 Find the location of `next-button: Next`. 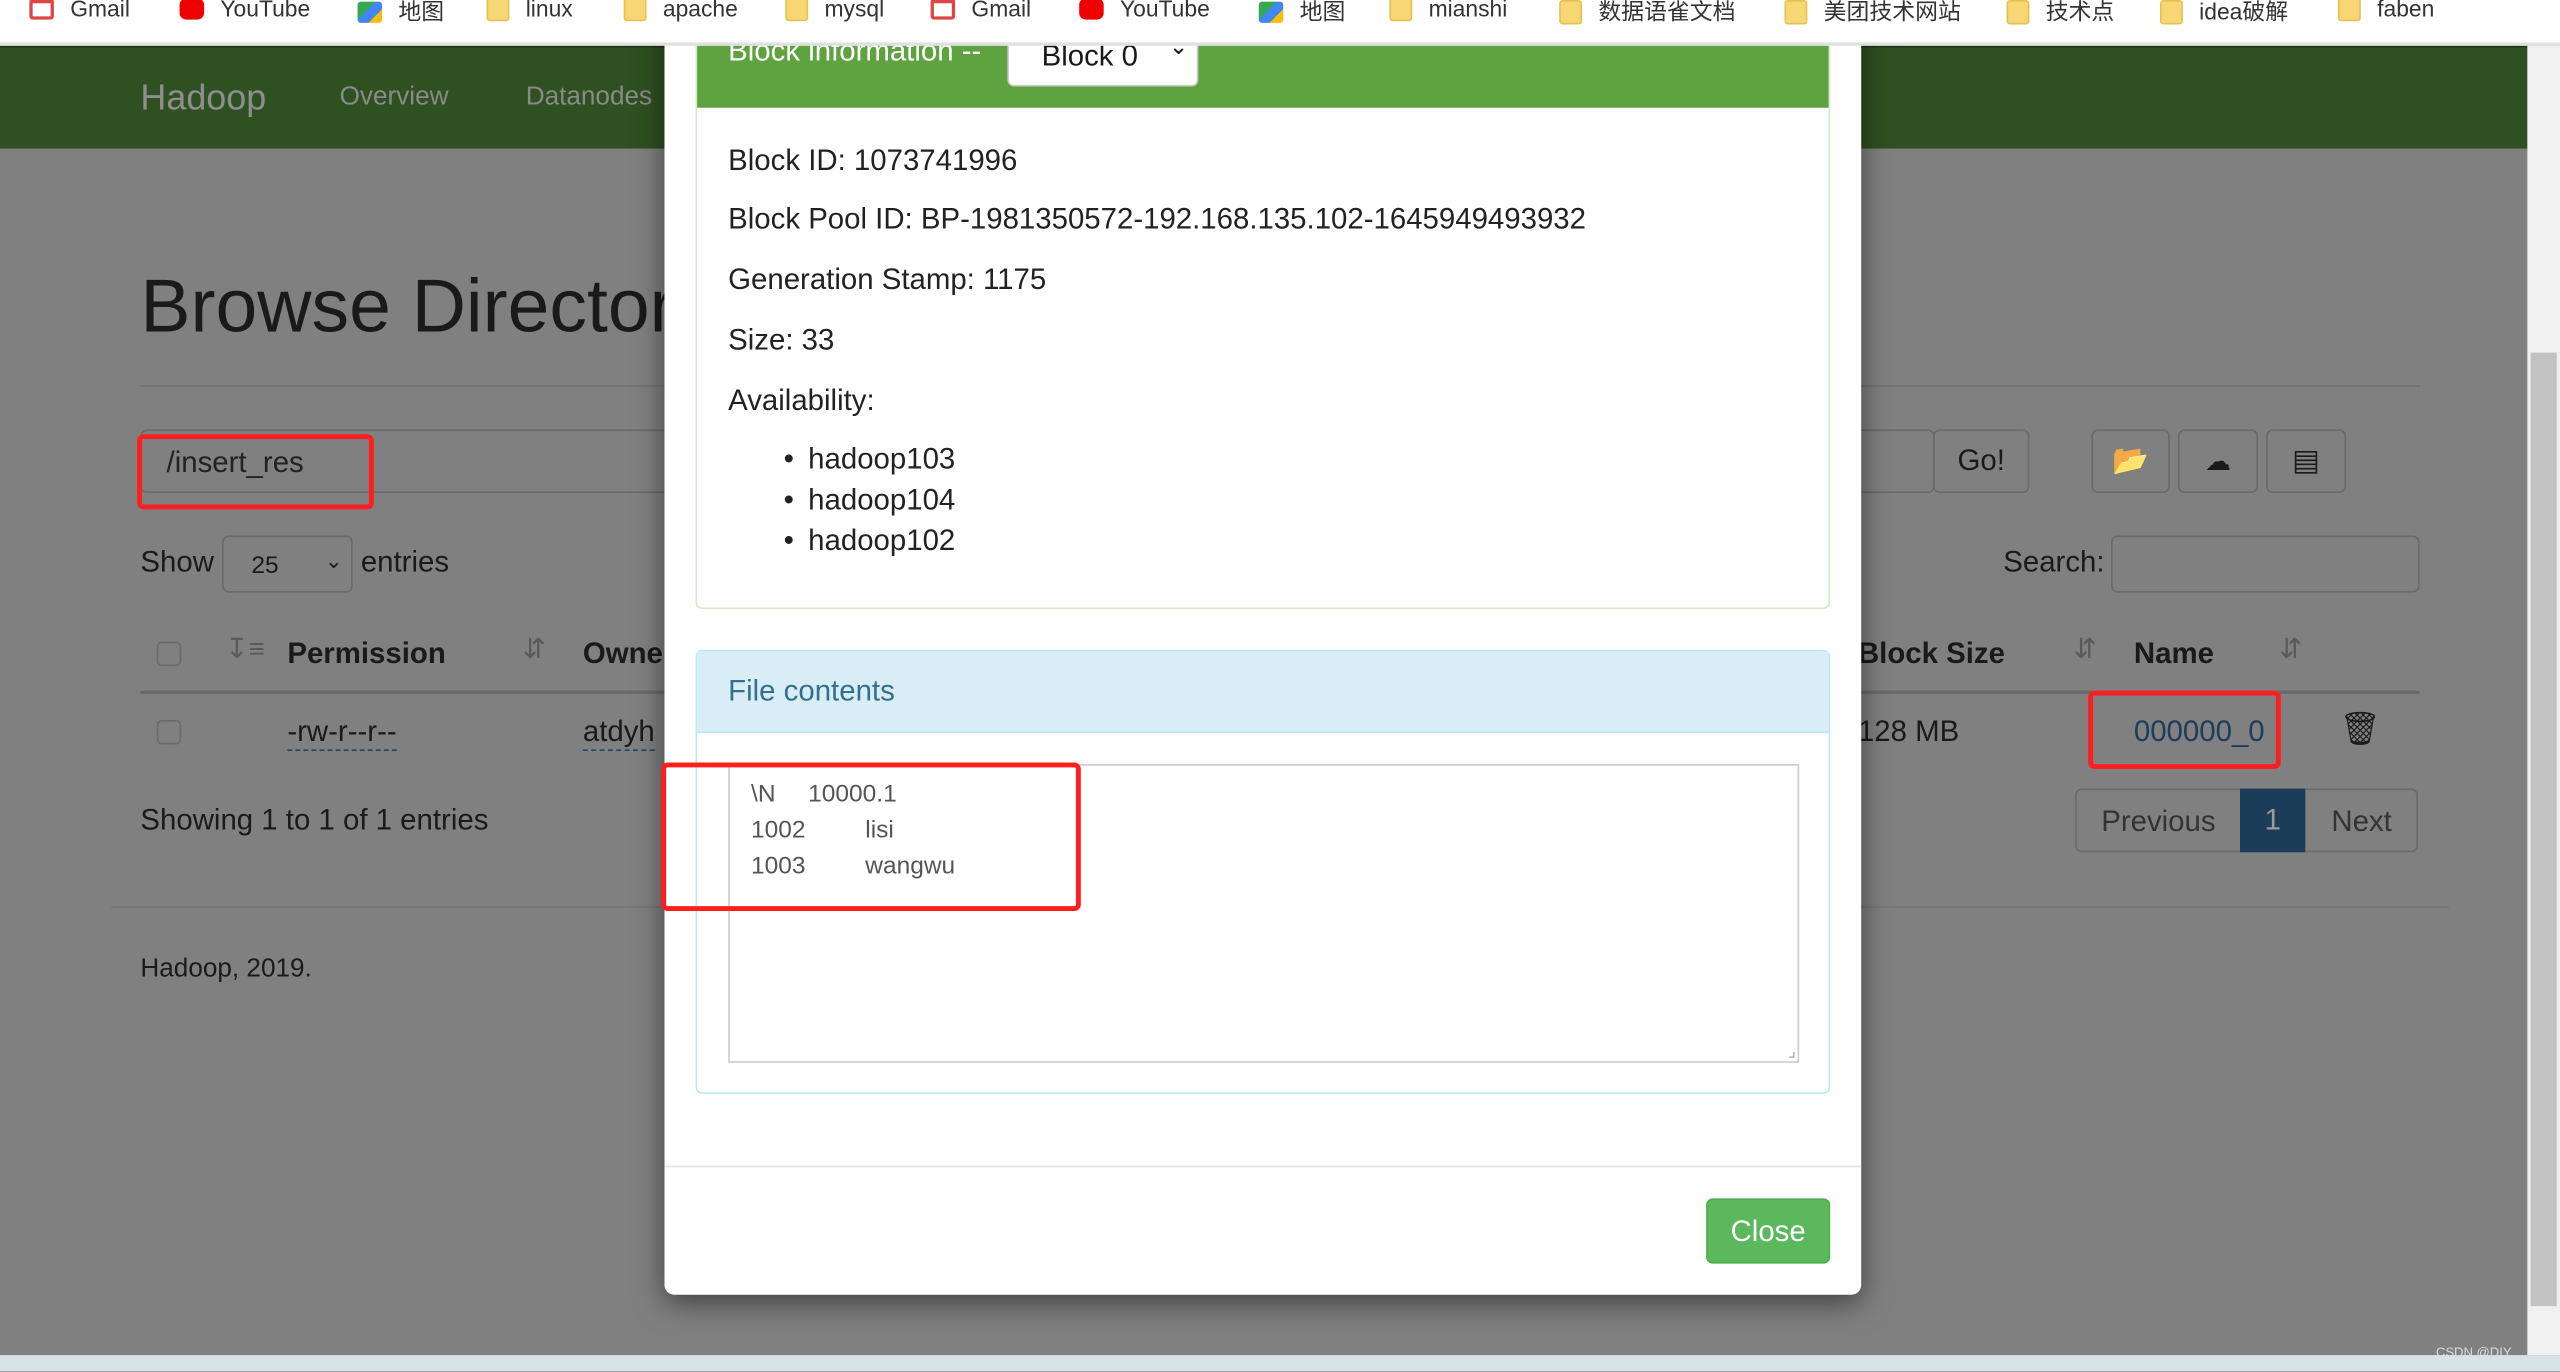

next-button: Next is located at coordinates (2361, 822).